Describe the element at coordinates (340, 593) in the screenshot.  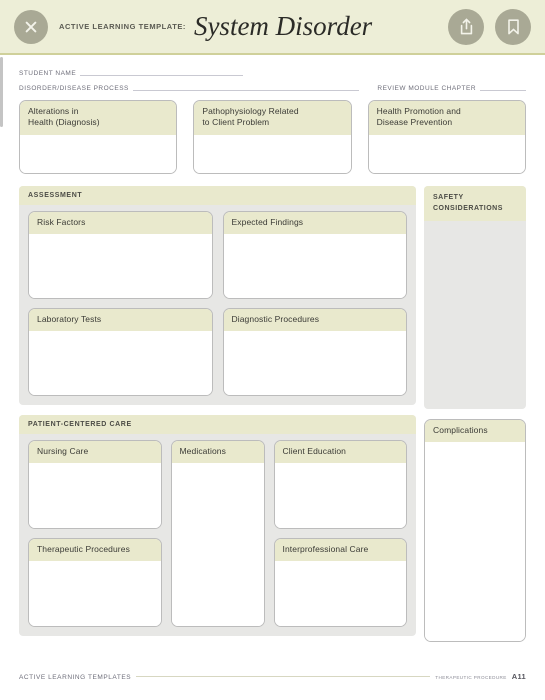
I see `interprofessional-care-input` at that location.